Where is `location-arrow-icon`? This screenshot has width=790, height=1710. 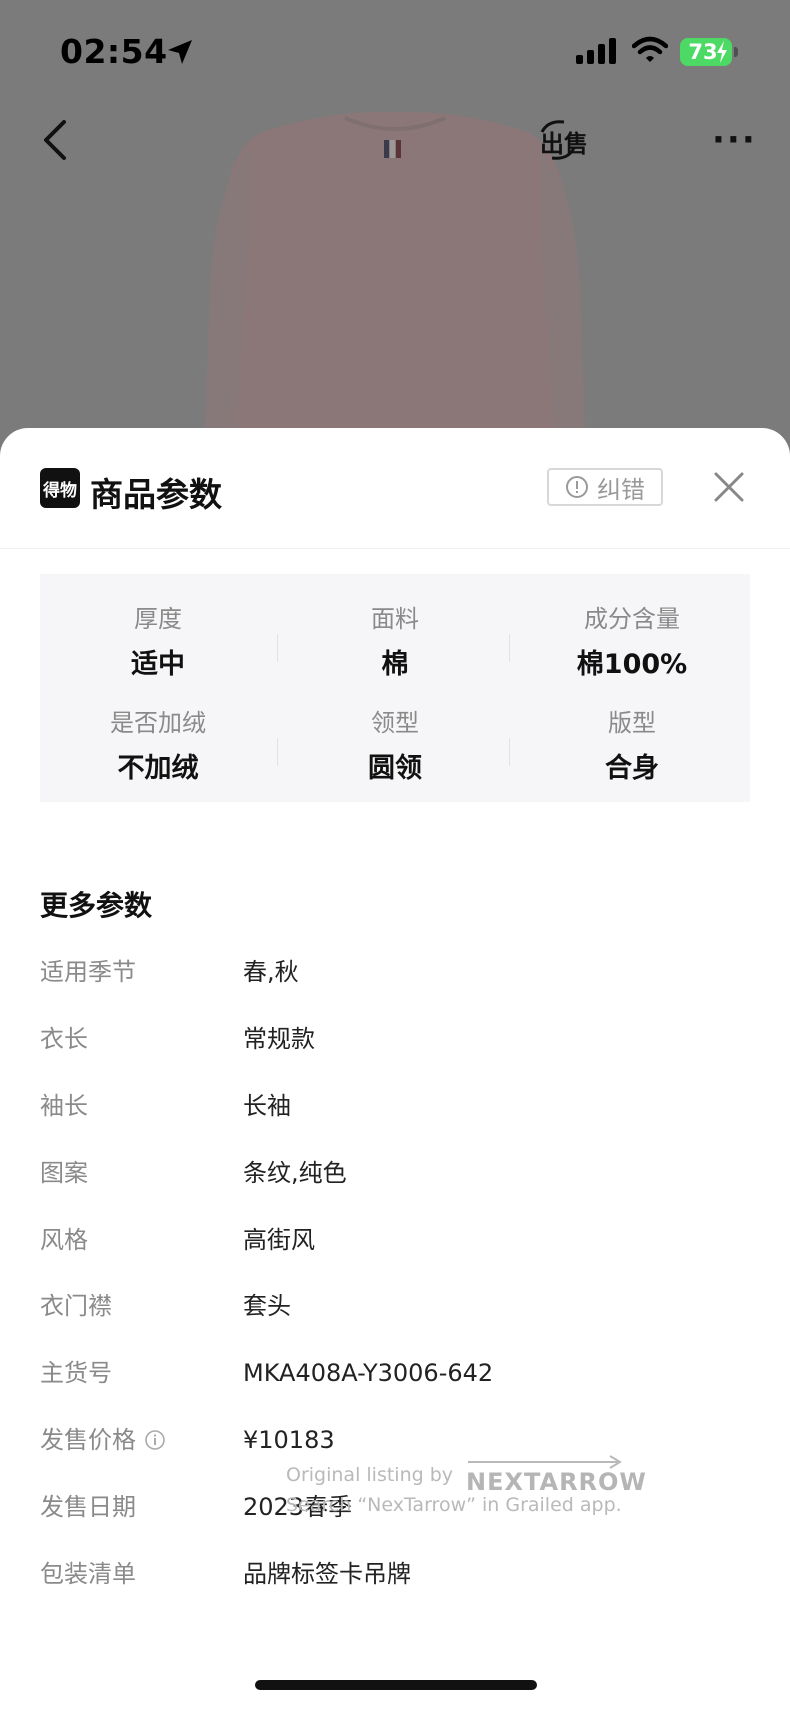 location-arrow-icon is located at coordinates (180, 52).